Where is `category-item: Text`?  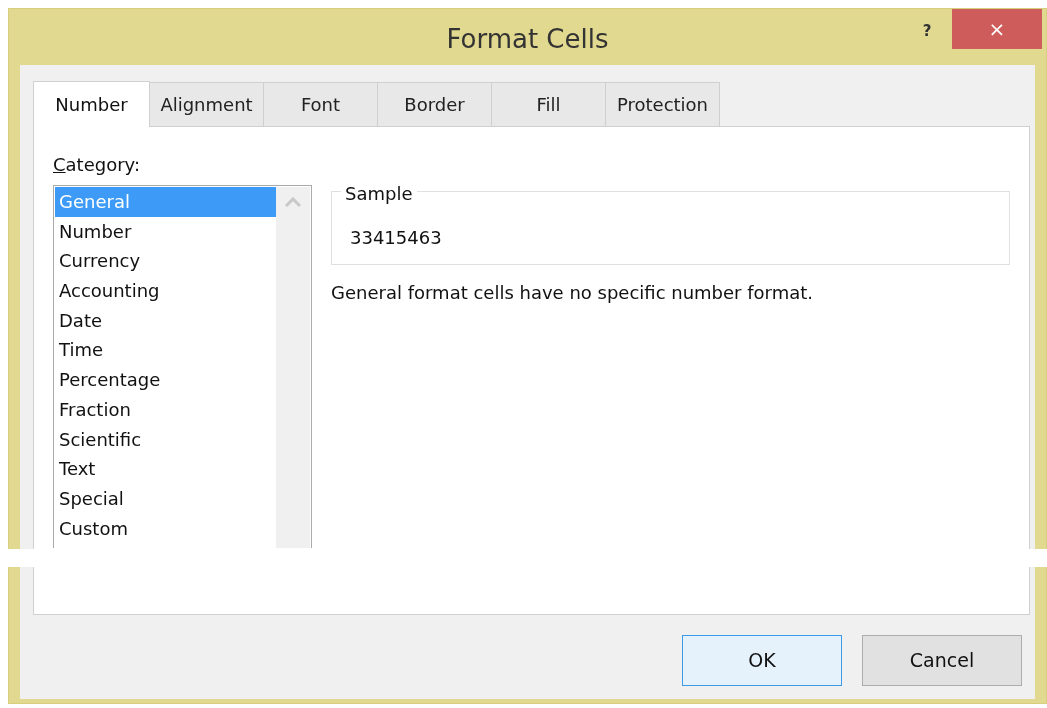
category-item: Text is located at coordinates (165, 469).